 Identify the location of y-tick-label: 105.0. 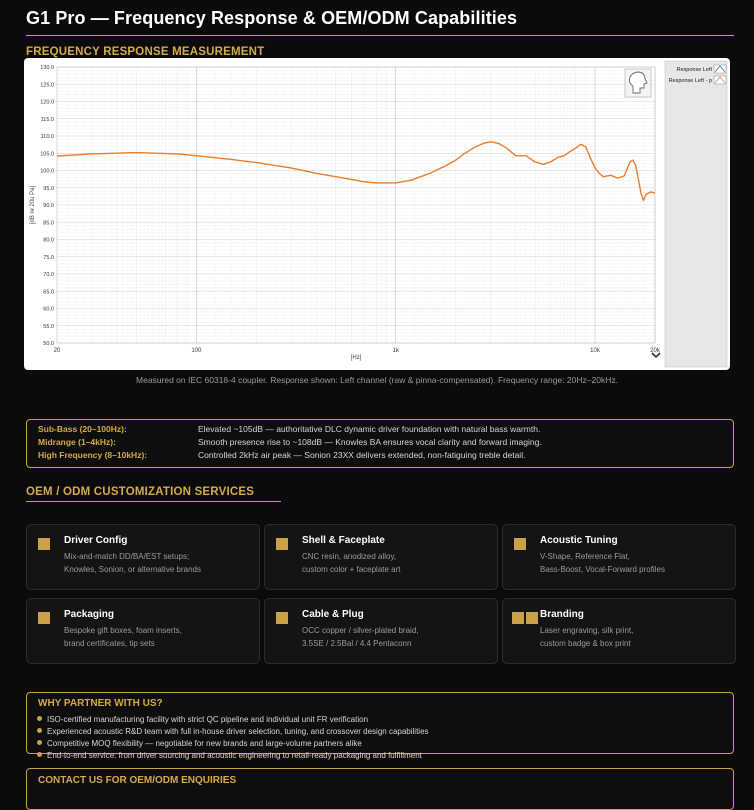
(47, 154).